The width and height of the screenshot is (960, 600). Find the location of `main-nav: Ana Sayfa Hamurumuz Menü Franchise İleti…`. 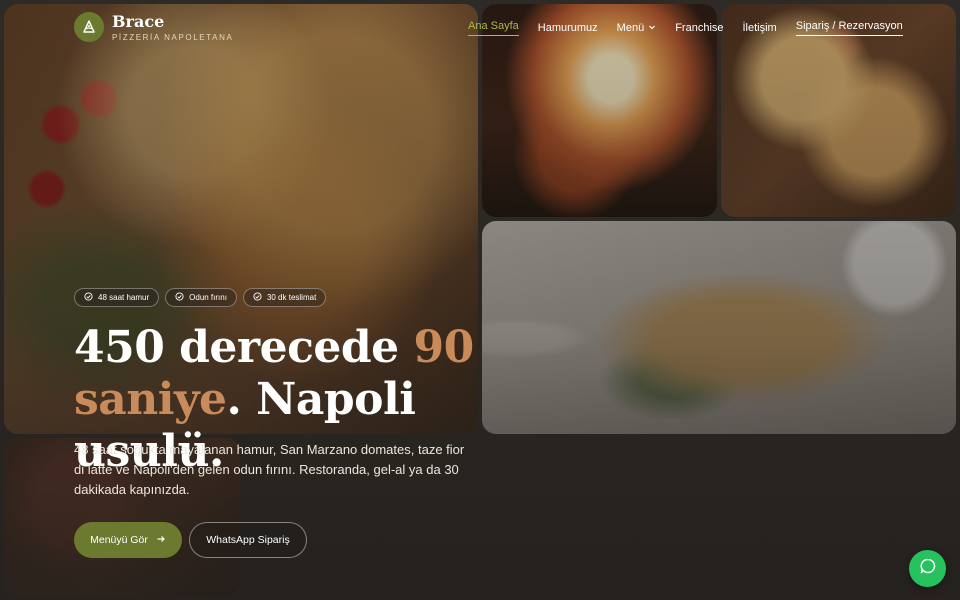

main-nav: Ana Sayfa Hamurumuz Menü Franchise İleti… is located at coordinates (685, 28).